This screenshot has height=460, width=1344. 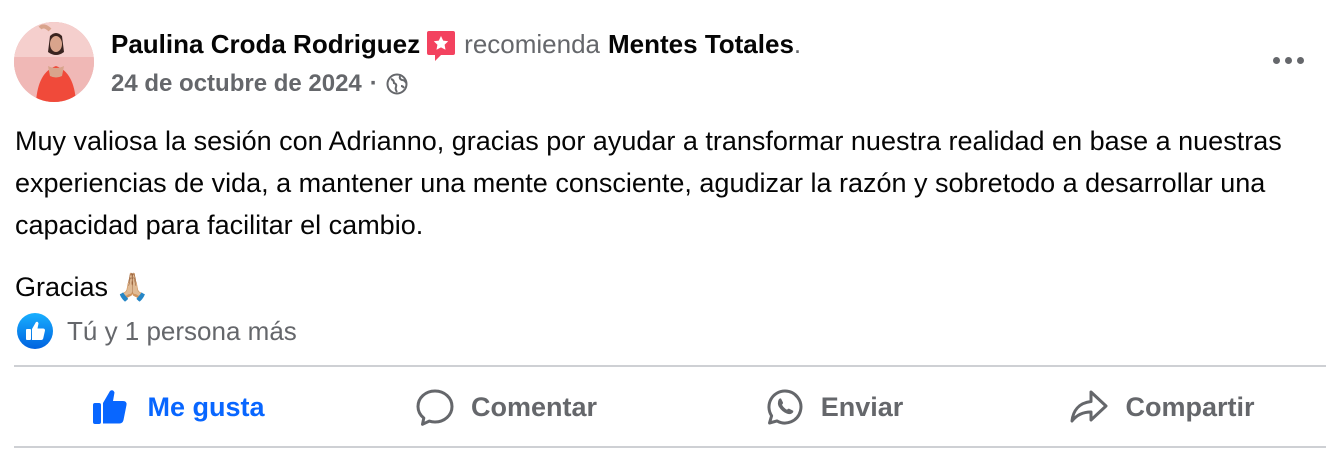 What do you see at coordinates (206, 406) in the screenshot?
I see `like-label: Me gusta` at bounding box center [206, 406].